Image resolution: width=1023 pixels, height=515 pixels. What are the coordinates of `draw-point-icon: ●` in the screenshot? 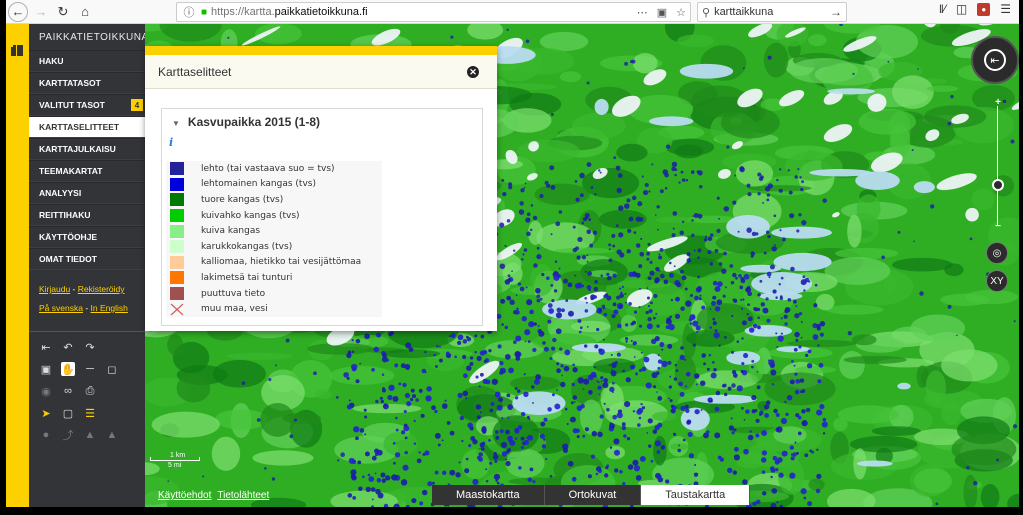 It's located at (46, 435).